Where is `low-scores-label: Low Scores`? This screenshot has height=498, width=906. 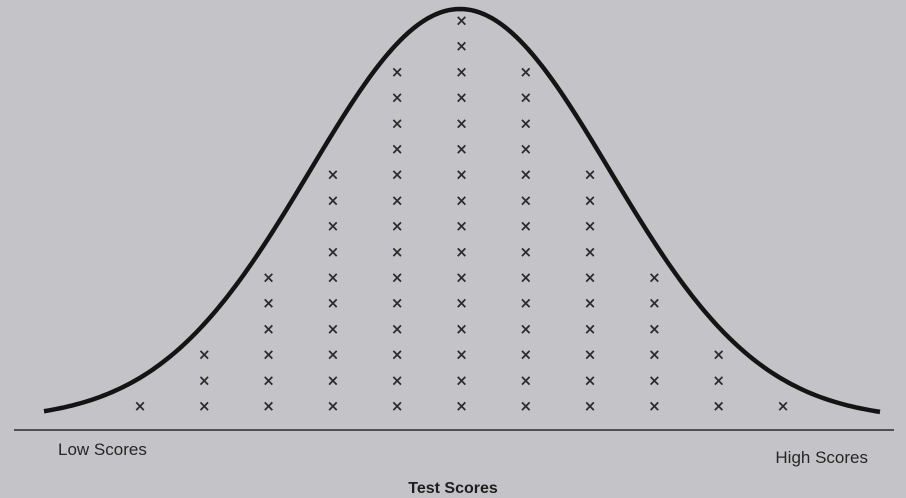 low-scores-label: Low Scores is located at coordinates (102, 449).